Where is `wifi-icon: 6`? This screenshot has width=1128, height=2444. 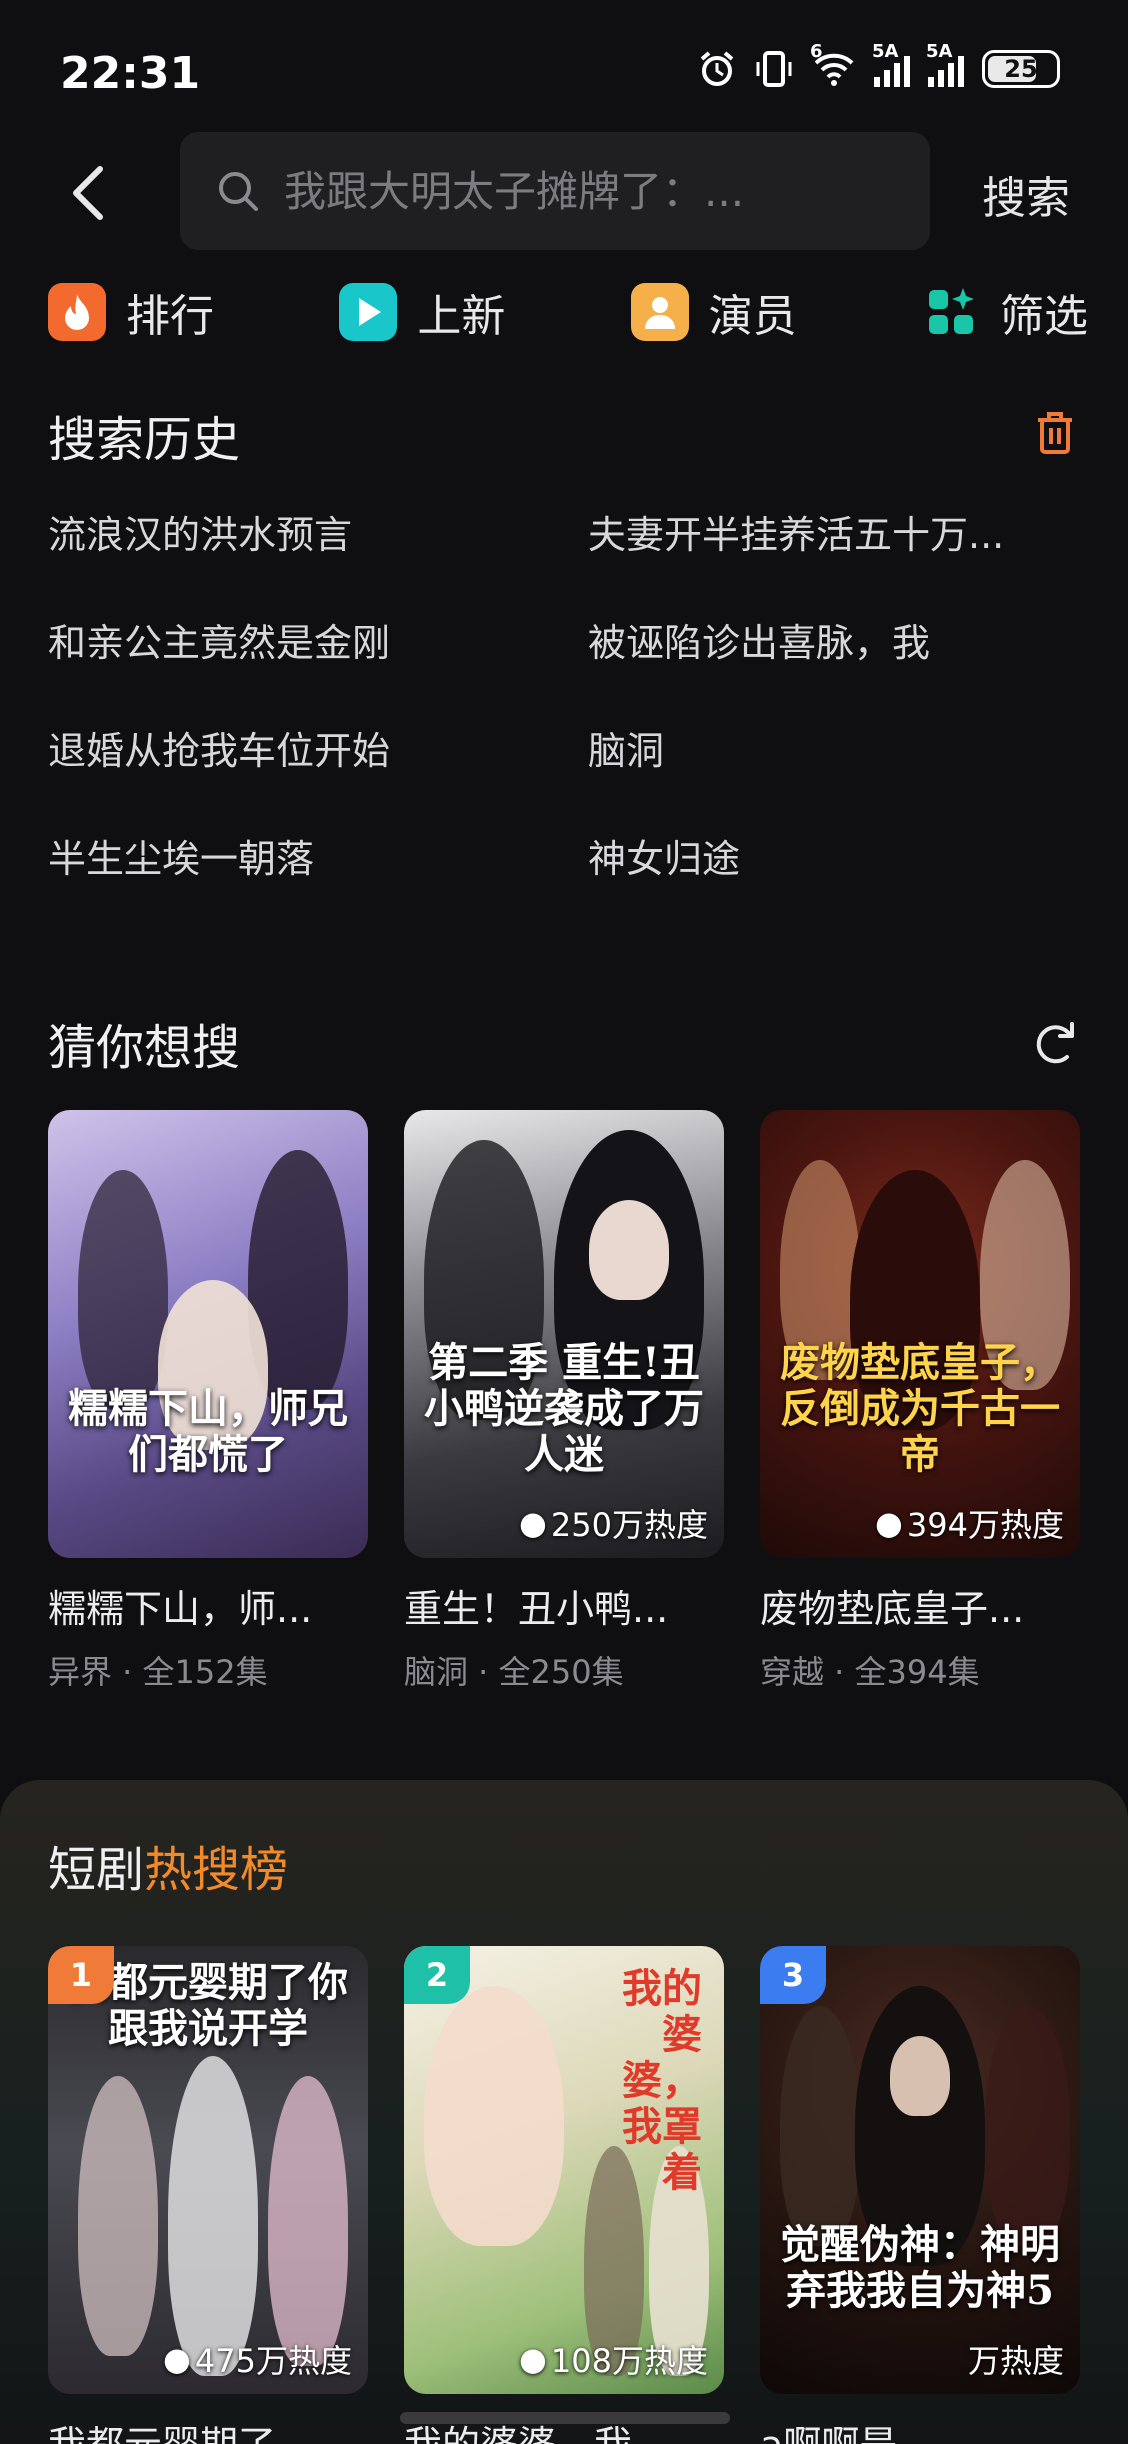 wifi-icon: 6 is located at coordinates (833, 64).